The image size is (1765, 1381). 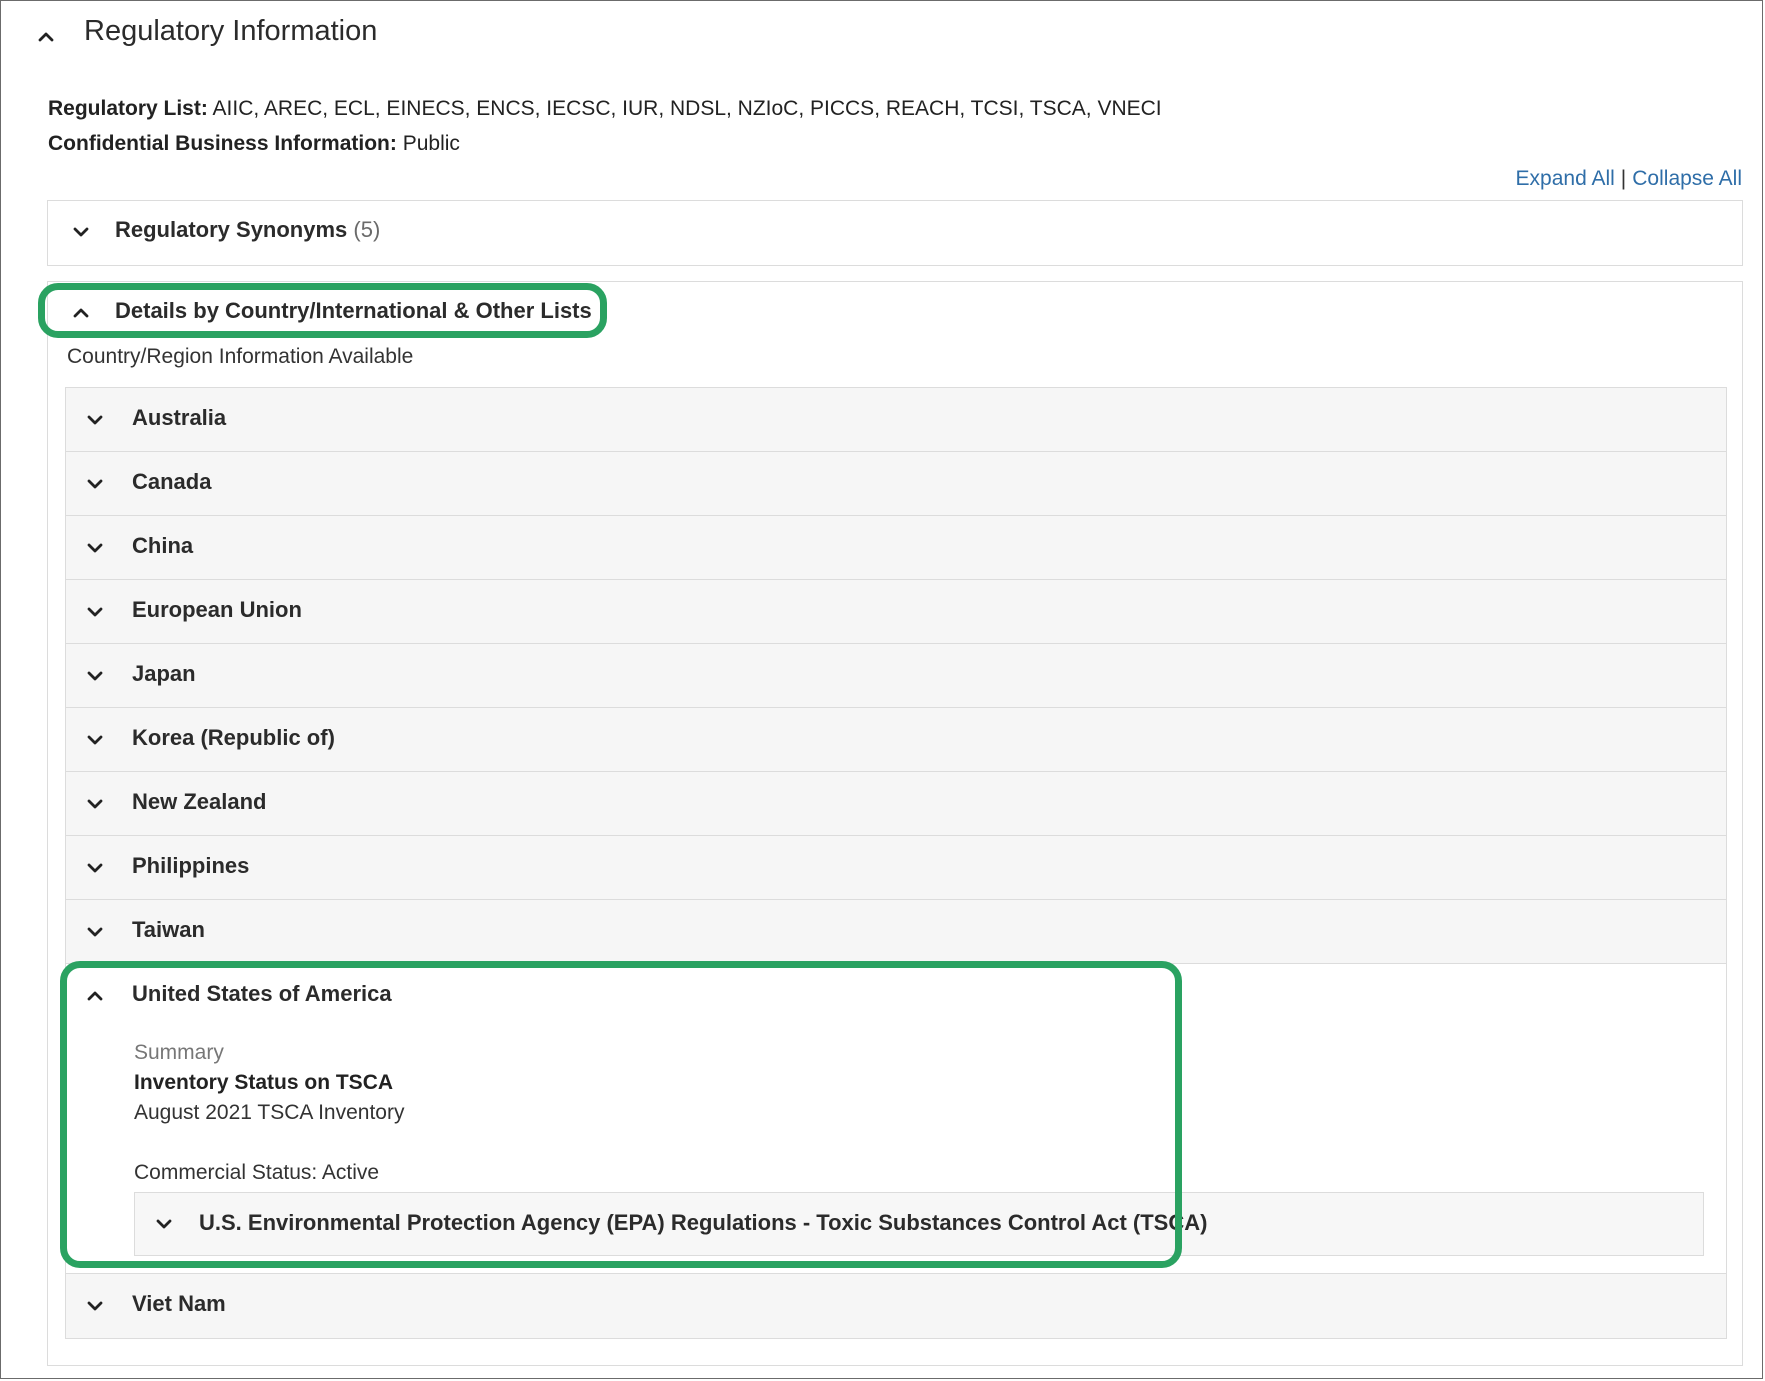 What do you see at coordinates (896, 740) in the screenshot?
I see `country-row-korea: Korea (Republic of)` at bounding box center [896, 740].